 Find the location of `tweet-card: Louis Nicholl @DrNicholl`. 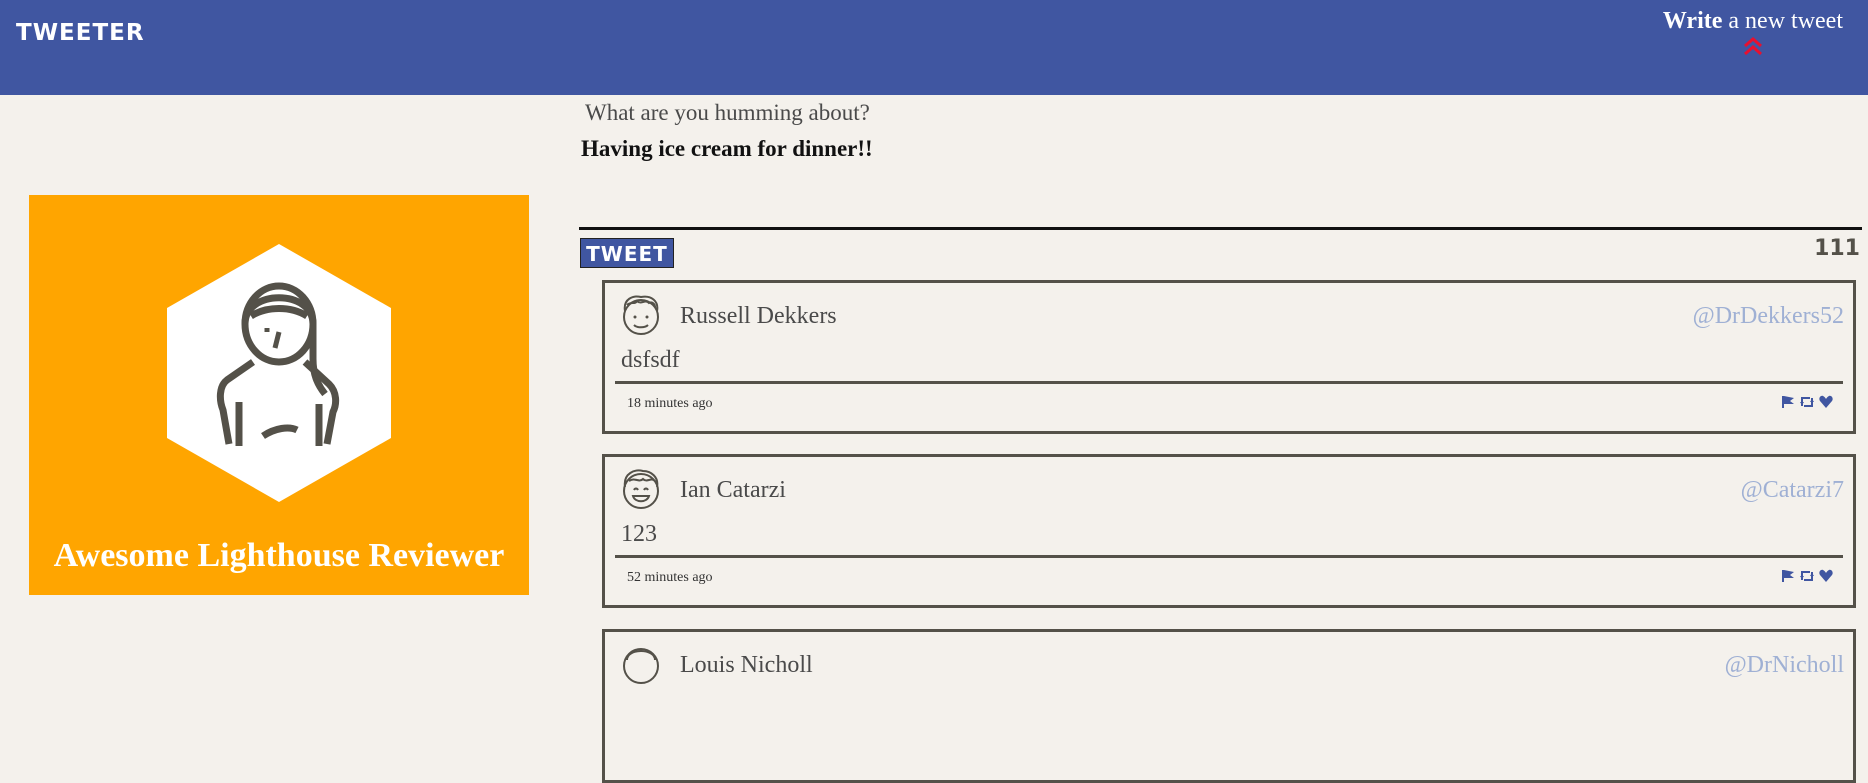

tweet-card: Louis Nicholl @DrNicholl is located at coordinates (1229, 706).